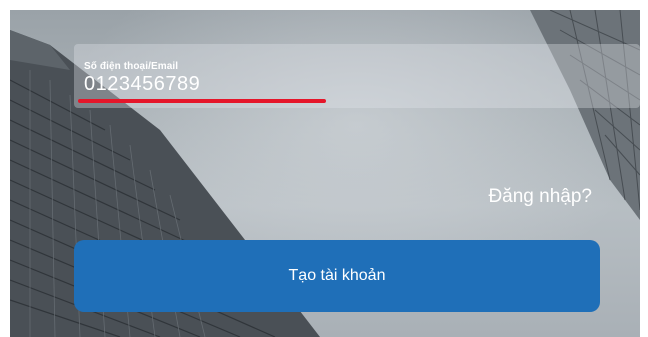 The image size is (648, 337). Describe the element at coordinates (202, 101) in the screenshot. I see `field-highlight-underline` at that location.